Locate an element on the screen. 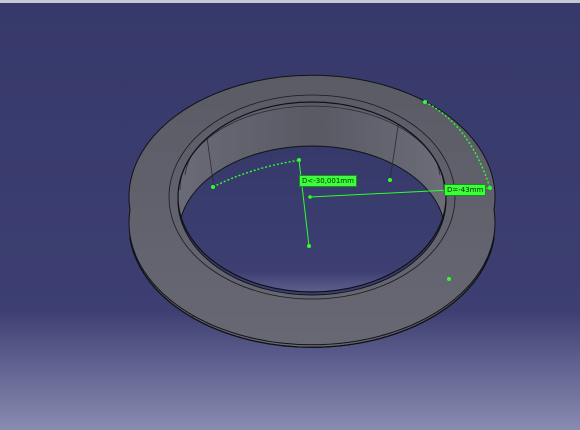 The image size is (580, 430). measure-center-point is located at coordinates (310, 197).